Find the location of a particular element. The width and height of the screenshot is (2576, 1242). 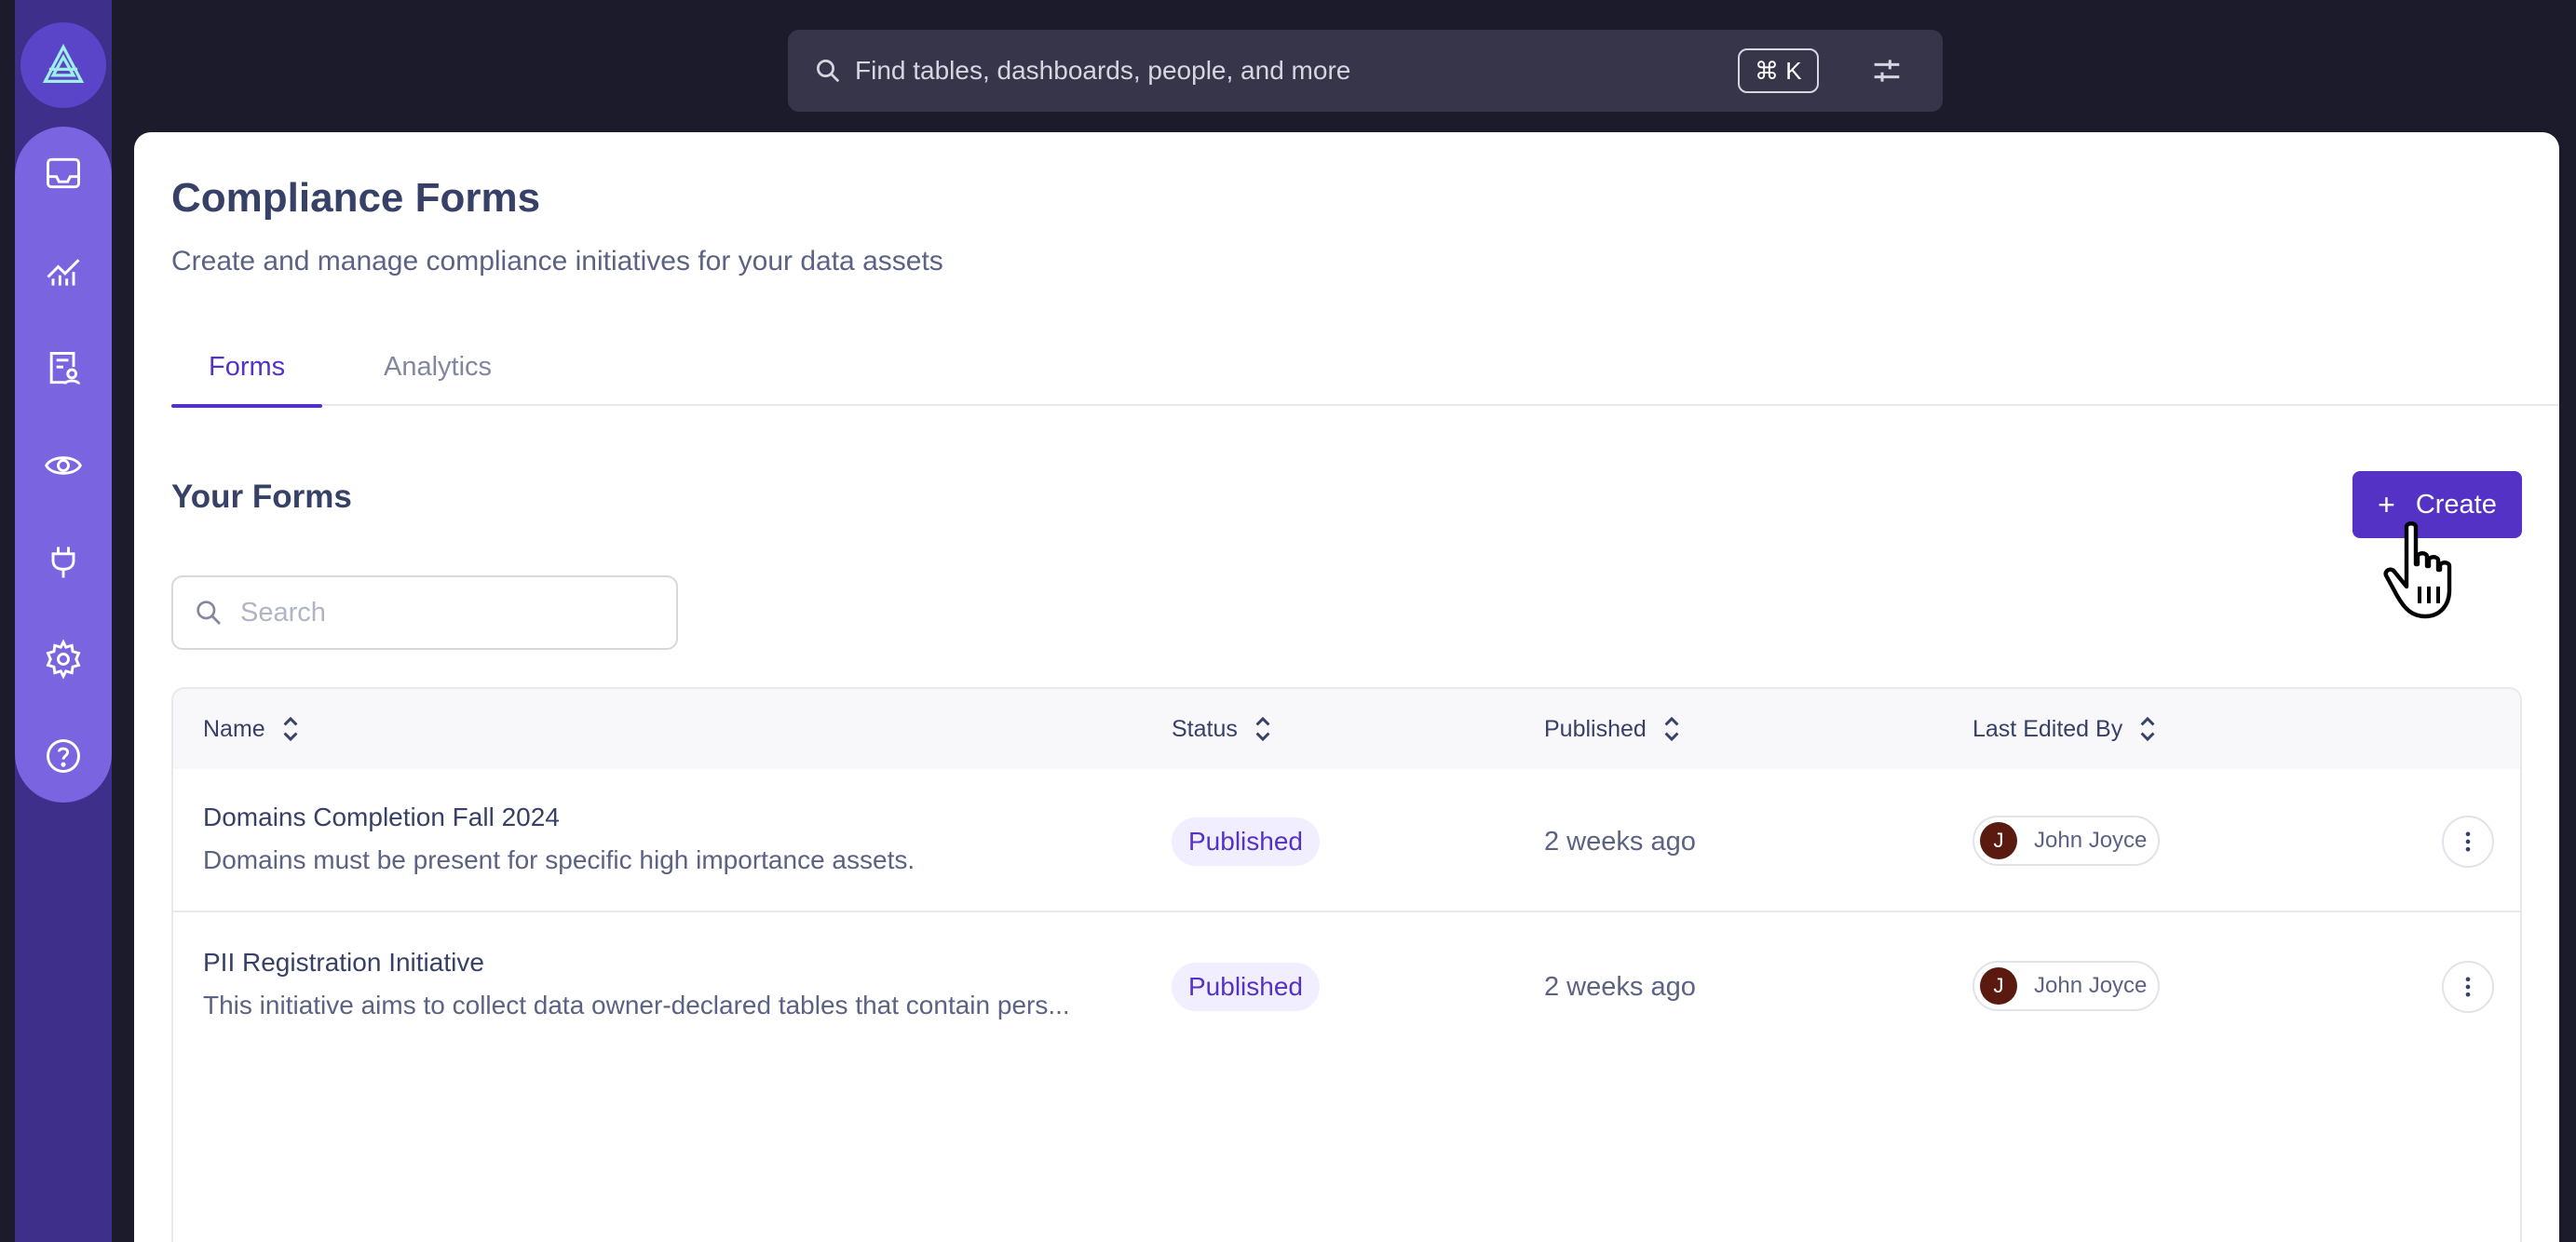

eye-icon is located at coordinates (63, 465).